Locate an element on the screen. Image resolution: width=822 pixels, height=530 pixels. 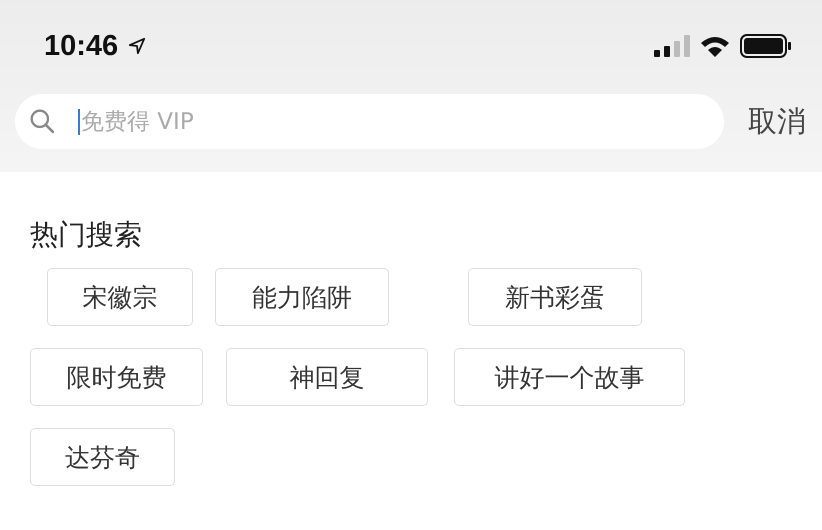
search-tag: 能力陷阱 is located at coordinates (302, 297).